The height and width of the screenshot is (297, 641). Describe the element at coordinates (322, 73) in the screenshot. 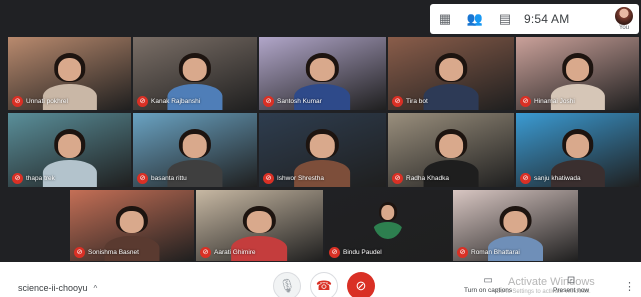

I see `participant-tile: ⊘ Santosh Kumar` at that location.